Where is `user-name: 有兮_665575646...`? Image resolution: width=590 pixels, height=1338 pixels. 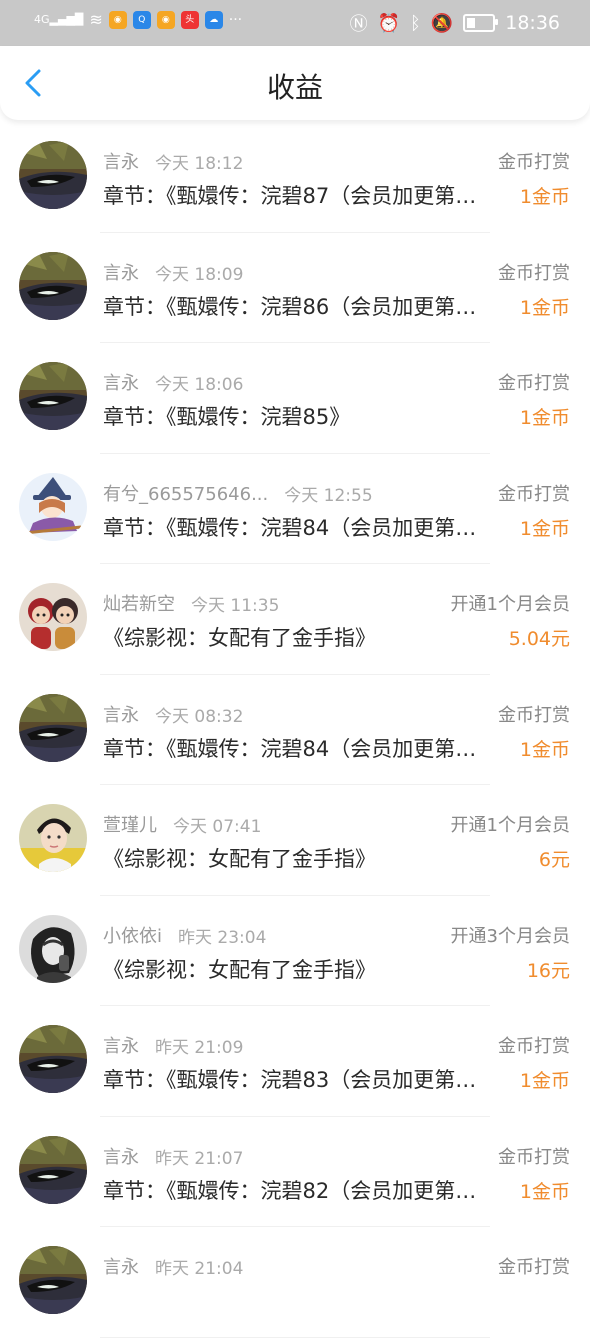 user-name: 有兮_665575646... is located at coordinates (185, 493).